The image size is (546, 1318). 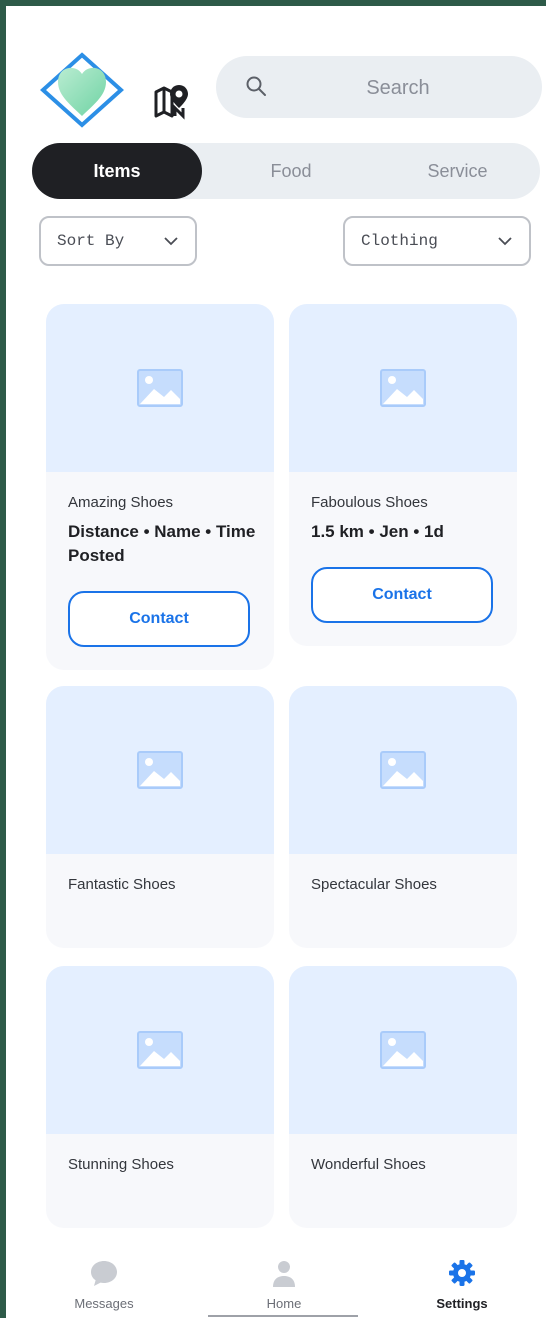 What do you see at coordinates (368, 1164) in the screenshot?
I see `card-title: Wonderful Shoes` at bounding box center [368, 1164].